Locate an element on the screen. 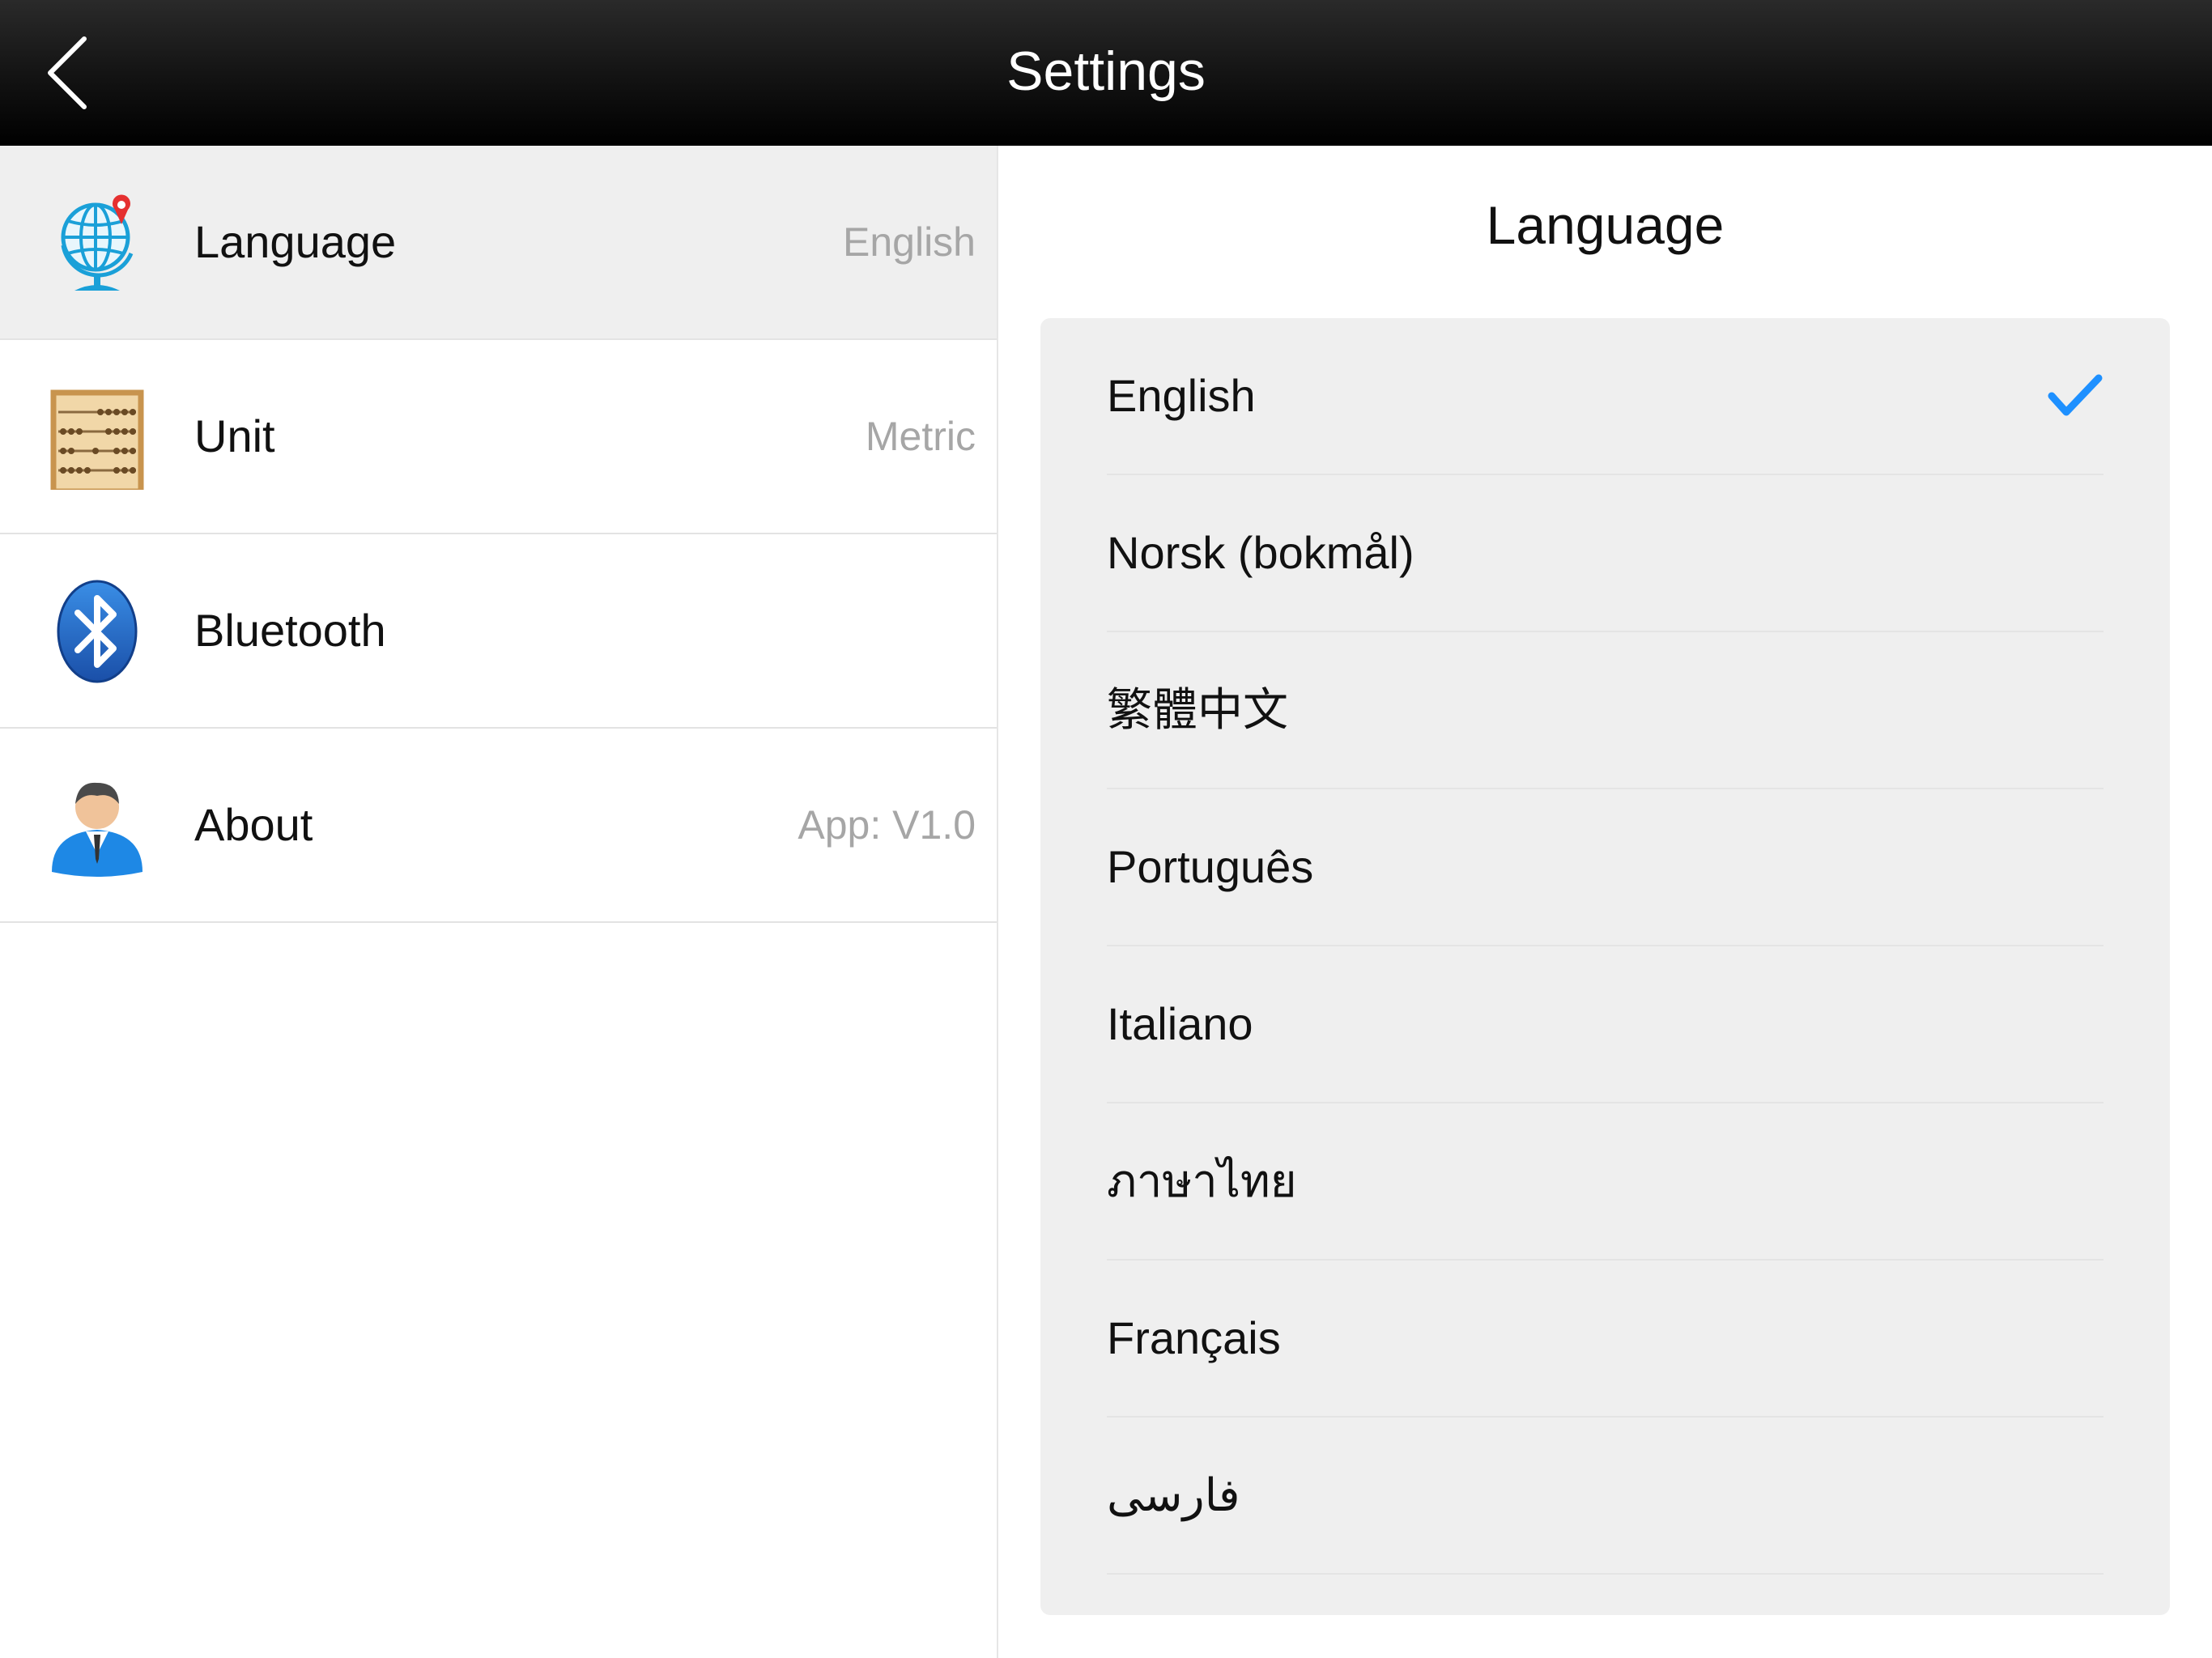  settings-item-value: App: V1.0 is located at coordinates (887, 825).